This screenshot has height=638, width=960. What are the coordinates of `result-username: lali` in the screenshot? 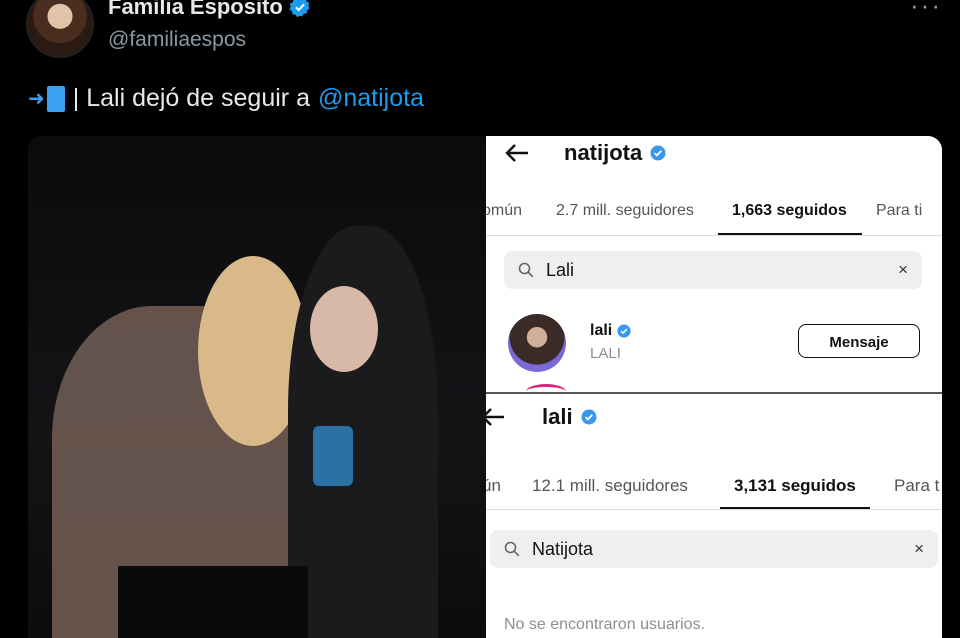 It's located at (601, 331).